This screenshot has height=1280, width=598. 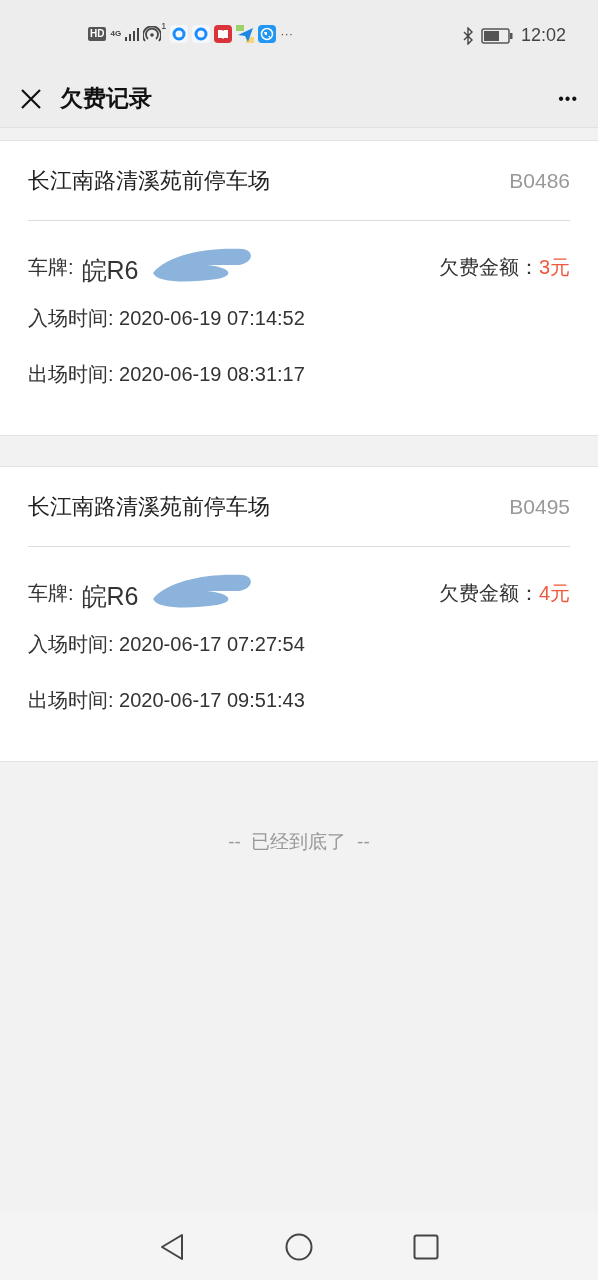 What do you see at coordinates (543, 35) in the screenshot?
I see `clock: 12:02` at bounding box center [543, 35].